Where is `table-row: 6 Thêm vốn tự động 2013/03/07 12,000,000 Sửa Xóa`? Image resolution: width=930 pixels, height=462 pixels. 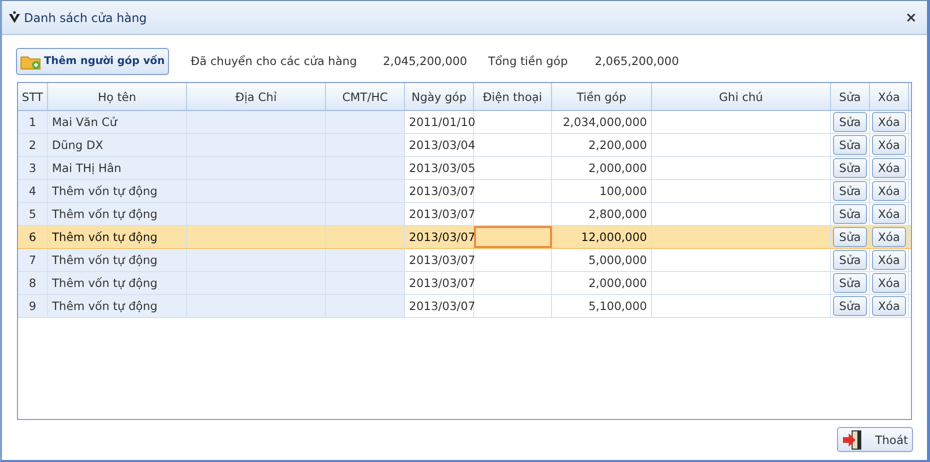
table-row: 6 Thêm vốn tự động 2013/03/07 12,000,000 Sửa Xóa is located at coordinates (464, 237).